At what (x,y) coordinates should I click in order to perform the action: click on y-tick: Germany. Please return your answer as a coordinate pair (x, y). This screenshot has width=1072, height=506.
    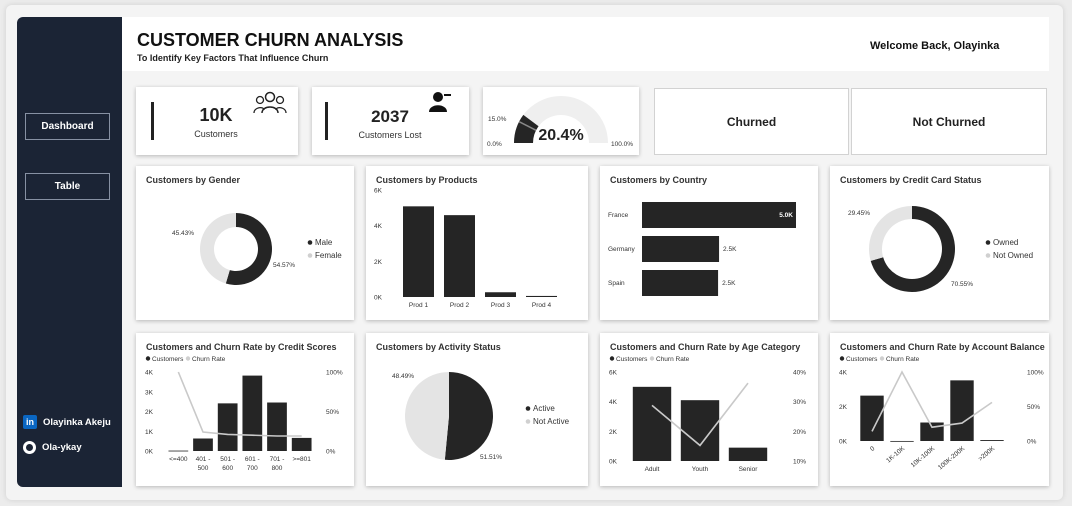
    Looking at the image, I should click on (621, 249).